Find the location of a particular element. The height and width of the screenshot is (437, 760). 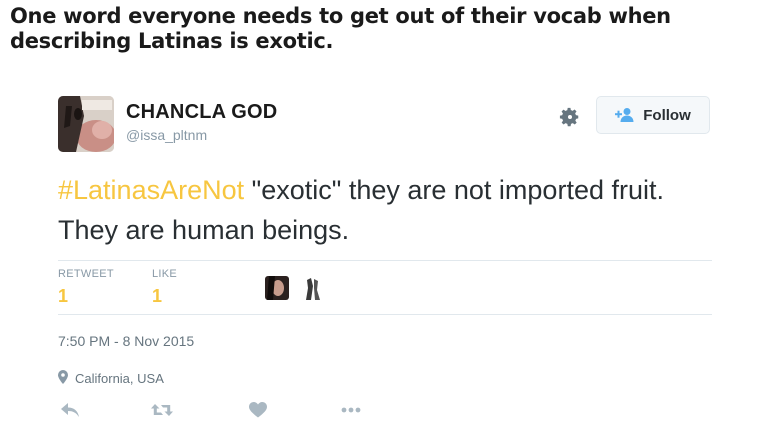

retweet-stat-label: RETWEET is located at coordinates (86, 274).